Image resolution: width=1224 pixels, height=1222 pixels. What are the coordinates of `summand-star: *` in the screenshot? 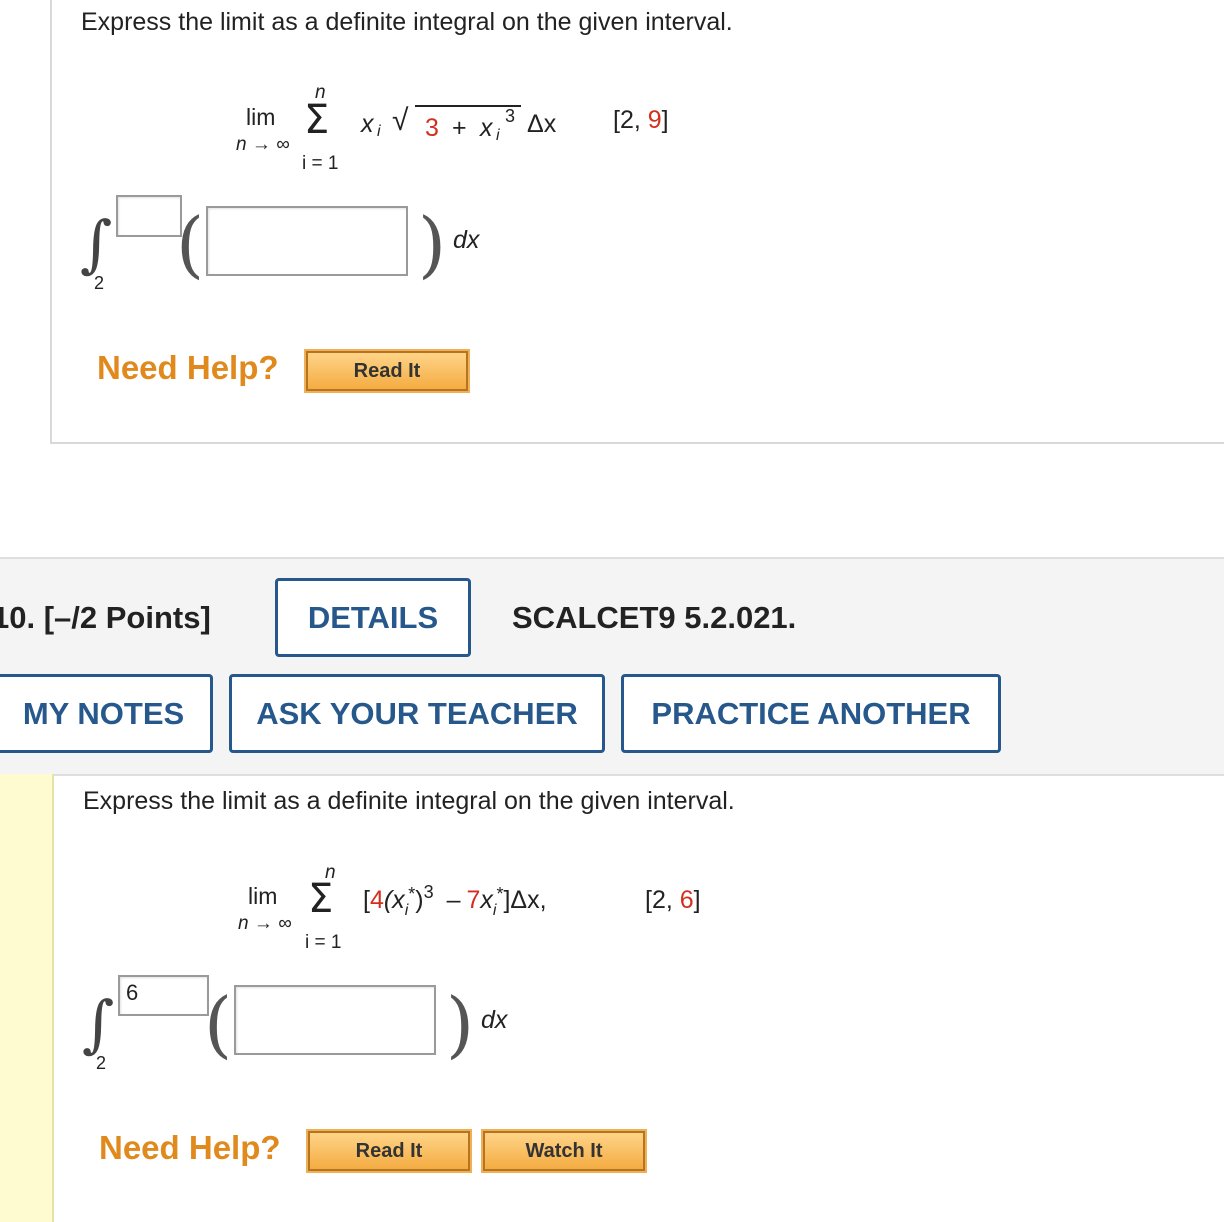 It's located at (412, 894).